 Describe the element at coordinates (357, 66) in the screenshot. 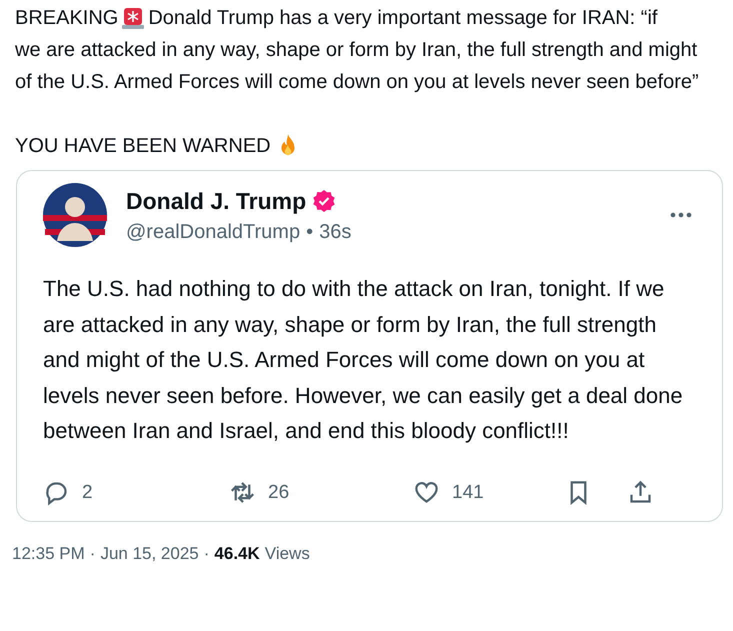

I see `post-text: we are attacked in any way, shape or form by Iran, the full strength and might of the U.S. Armed Forces will come down on you at levels never seen before”` at that location.